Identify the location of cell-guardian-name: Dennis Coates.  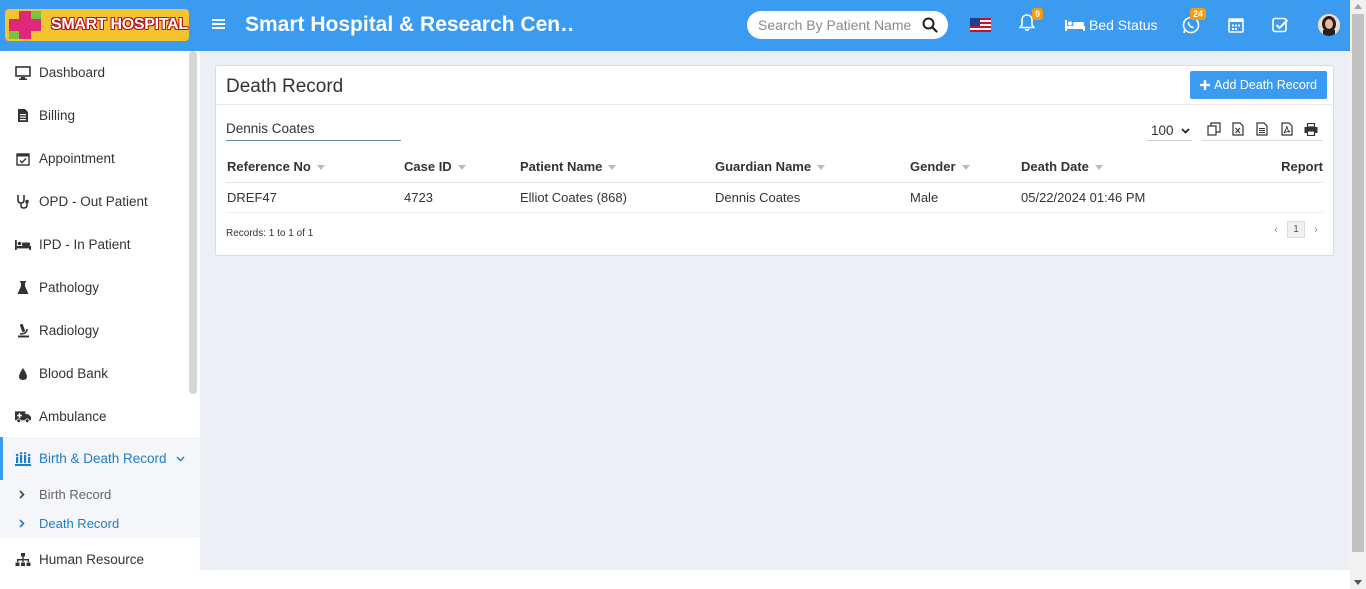
(811, 197).